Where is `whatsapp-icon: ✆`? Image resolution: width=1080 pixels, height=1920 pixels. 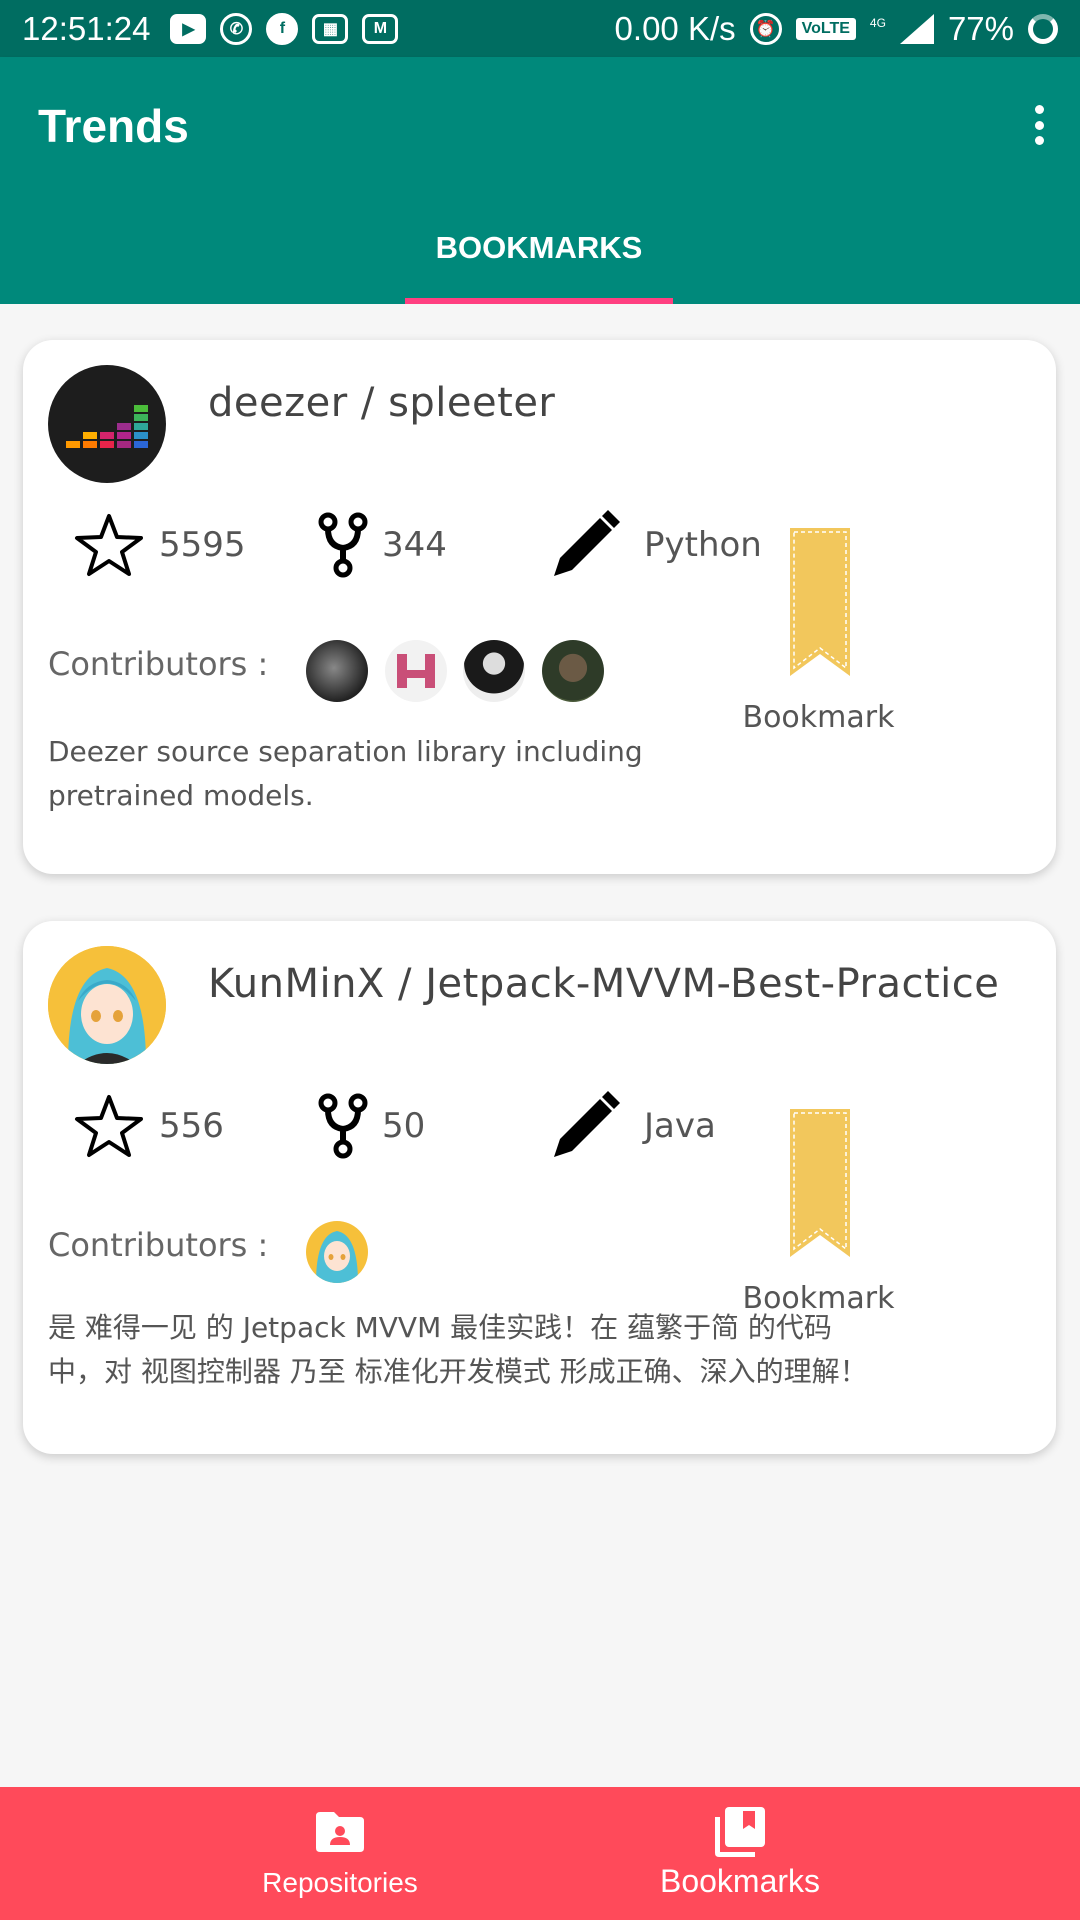
whatsapp-icon: ✆ is located at coordinates (236, 28).